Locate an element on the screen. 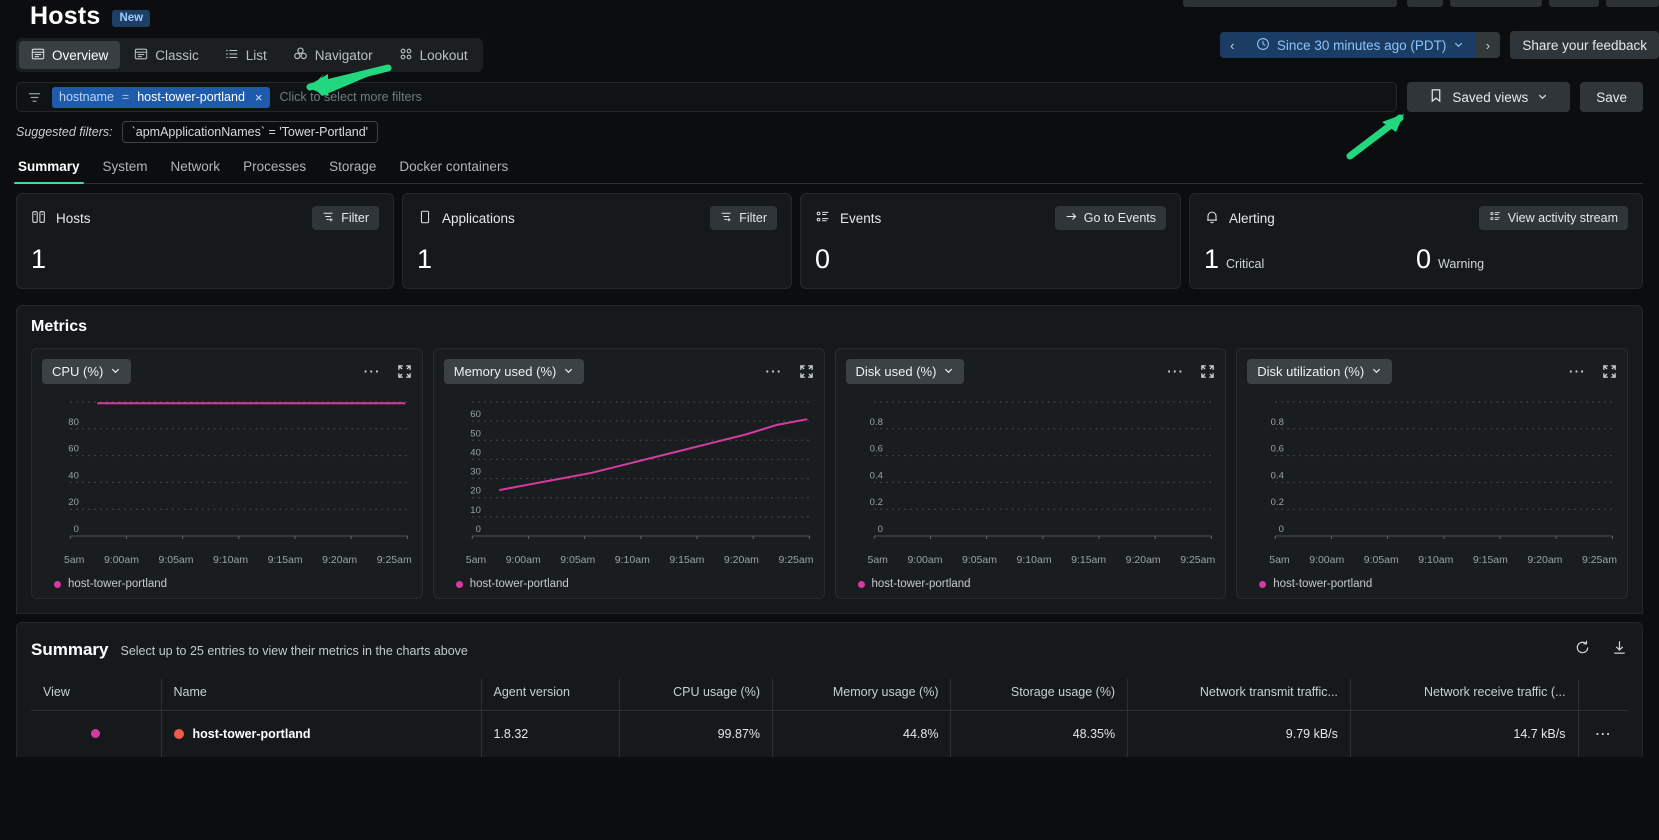 Image resolution: width=1659 pixels, height=840 pixels. view-mode-tabs: Overview Classic List Navigator Lookout is located at coordinates (249, 55).